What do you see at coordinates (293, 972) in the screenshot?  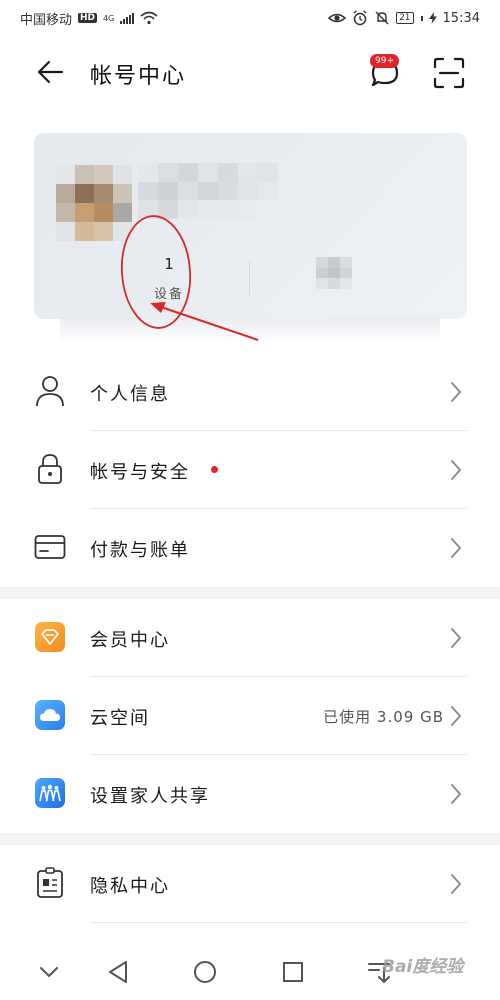 I see `recents-square-icon` at bounding box center [293, 972].